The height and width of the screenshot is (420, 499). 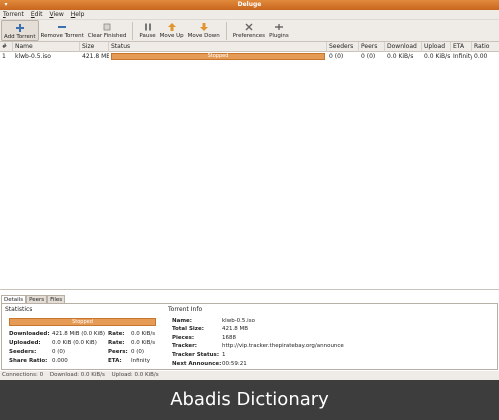 What do you see at coordinates (481, 56) in the screenshot?
I see `cell-ratio: 0.00` at bounding box center [481, 56].